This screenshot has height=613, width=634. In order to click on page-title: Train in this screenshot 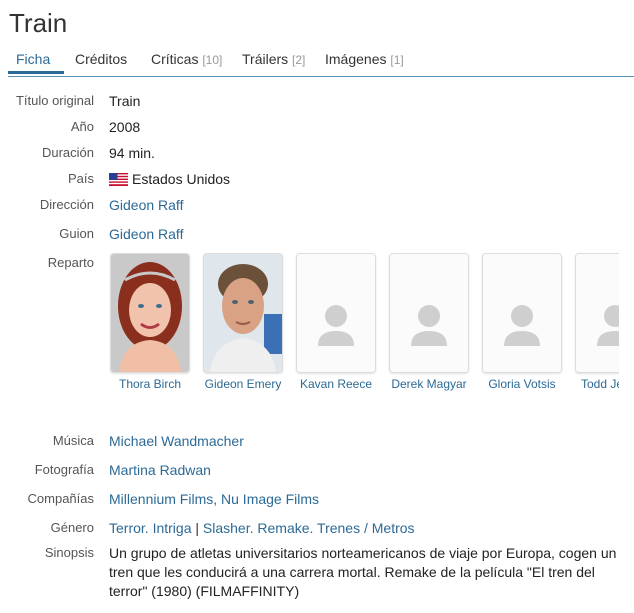, I will do `click(38, 23)`.